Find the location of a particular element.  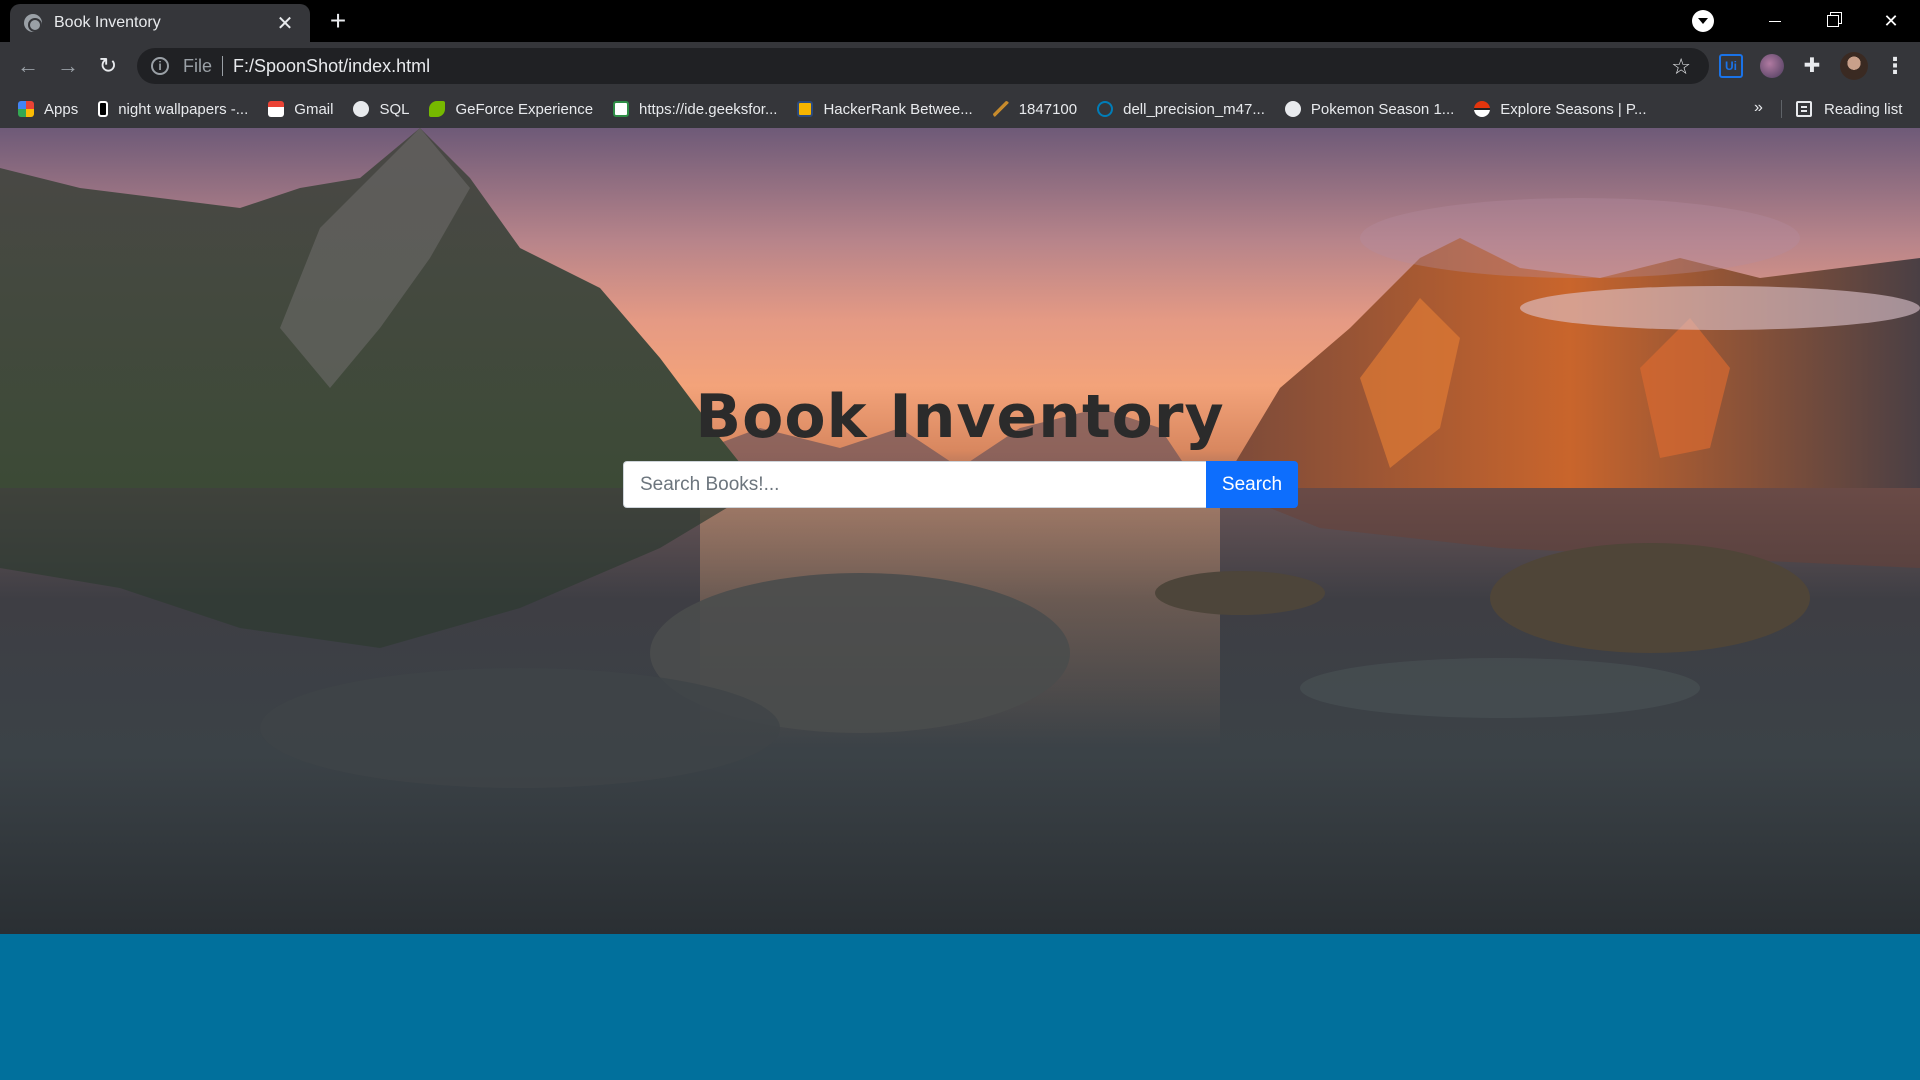

bookmark-geforce: GeForce Experience is located at coordinates (511, 109).